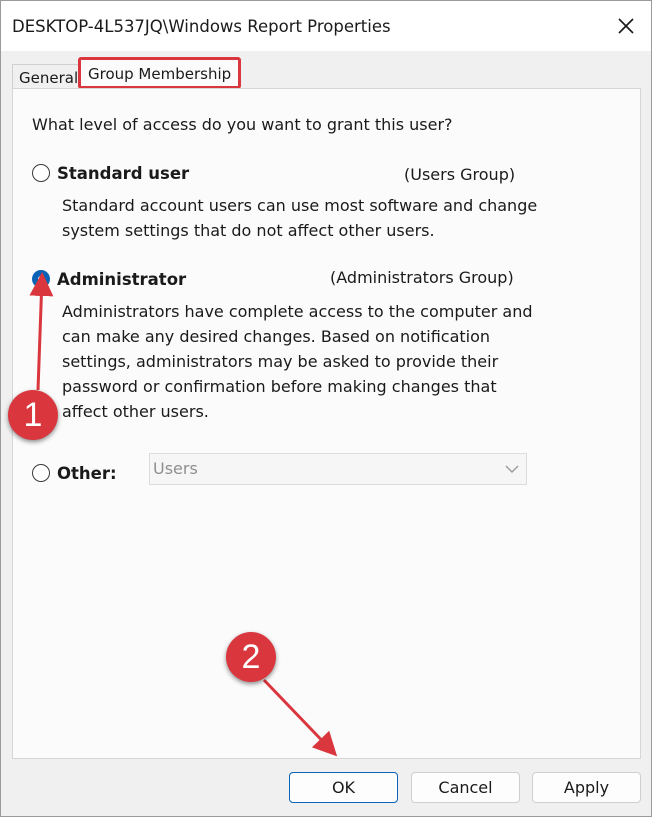 The height and width of the screenshot is (817, 652). Describe the element at coordinates (87, 473) in the screenshot. I see `other-label: Other:` at that location.